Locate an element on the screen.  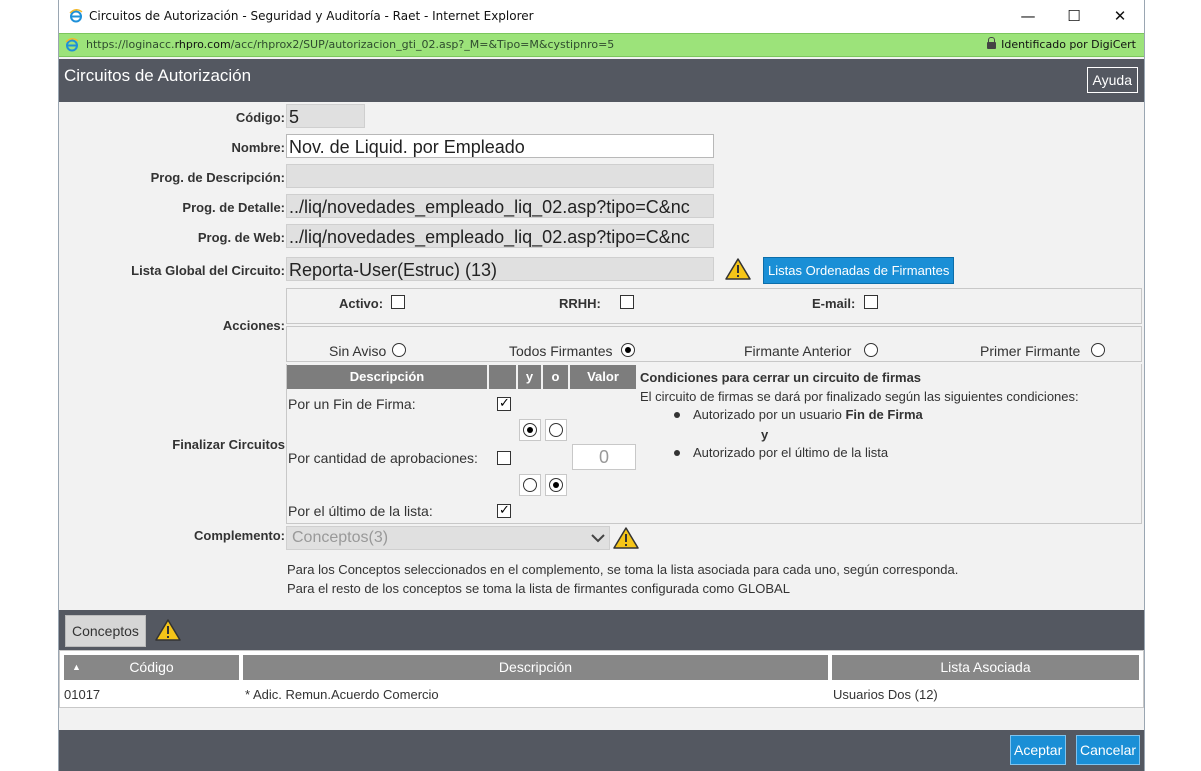
codigo-field: 5 is located at coordinates (325, 116).